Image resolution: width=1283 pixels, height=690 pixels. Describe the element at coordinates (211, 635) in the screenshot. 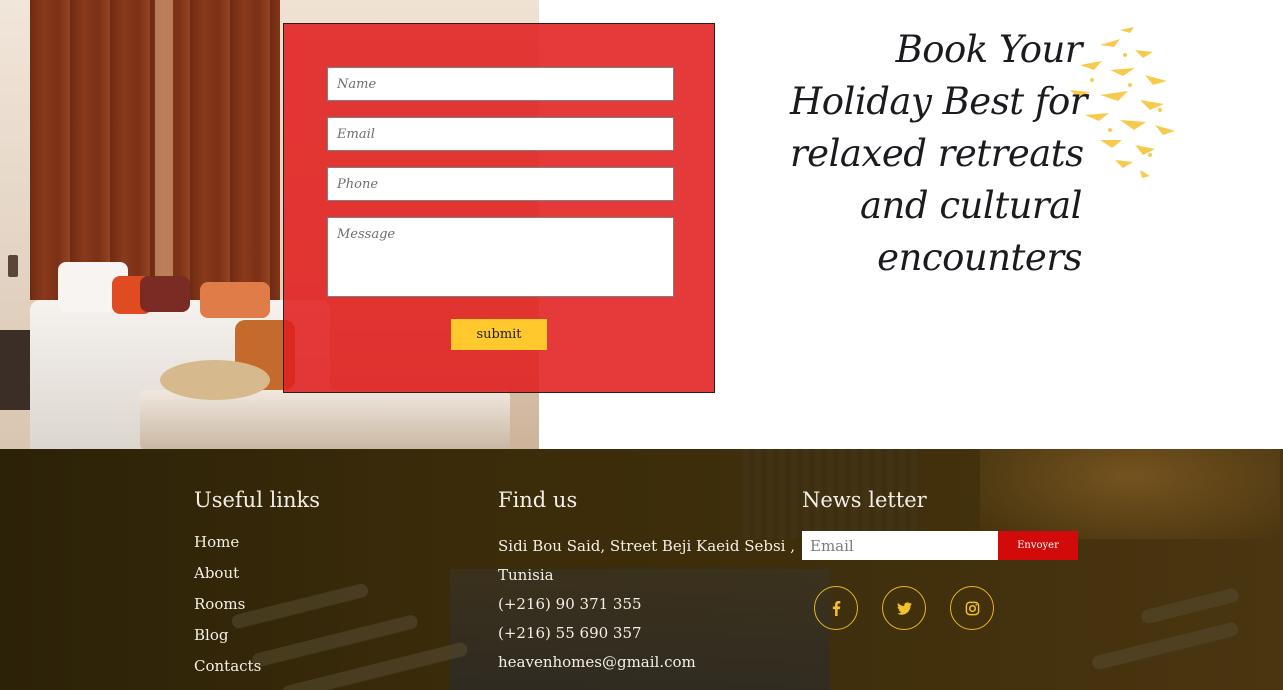

I see `blog-link: Blog` at that location.